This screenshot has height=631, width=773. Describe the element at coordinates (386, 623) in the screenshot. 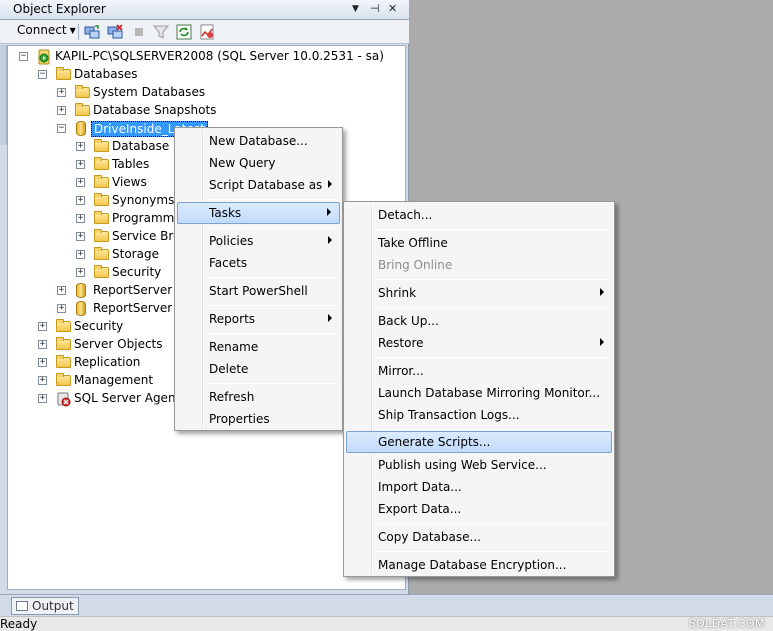

I see `status-bar: Ready SQLDAT.COM` at that location.